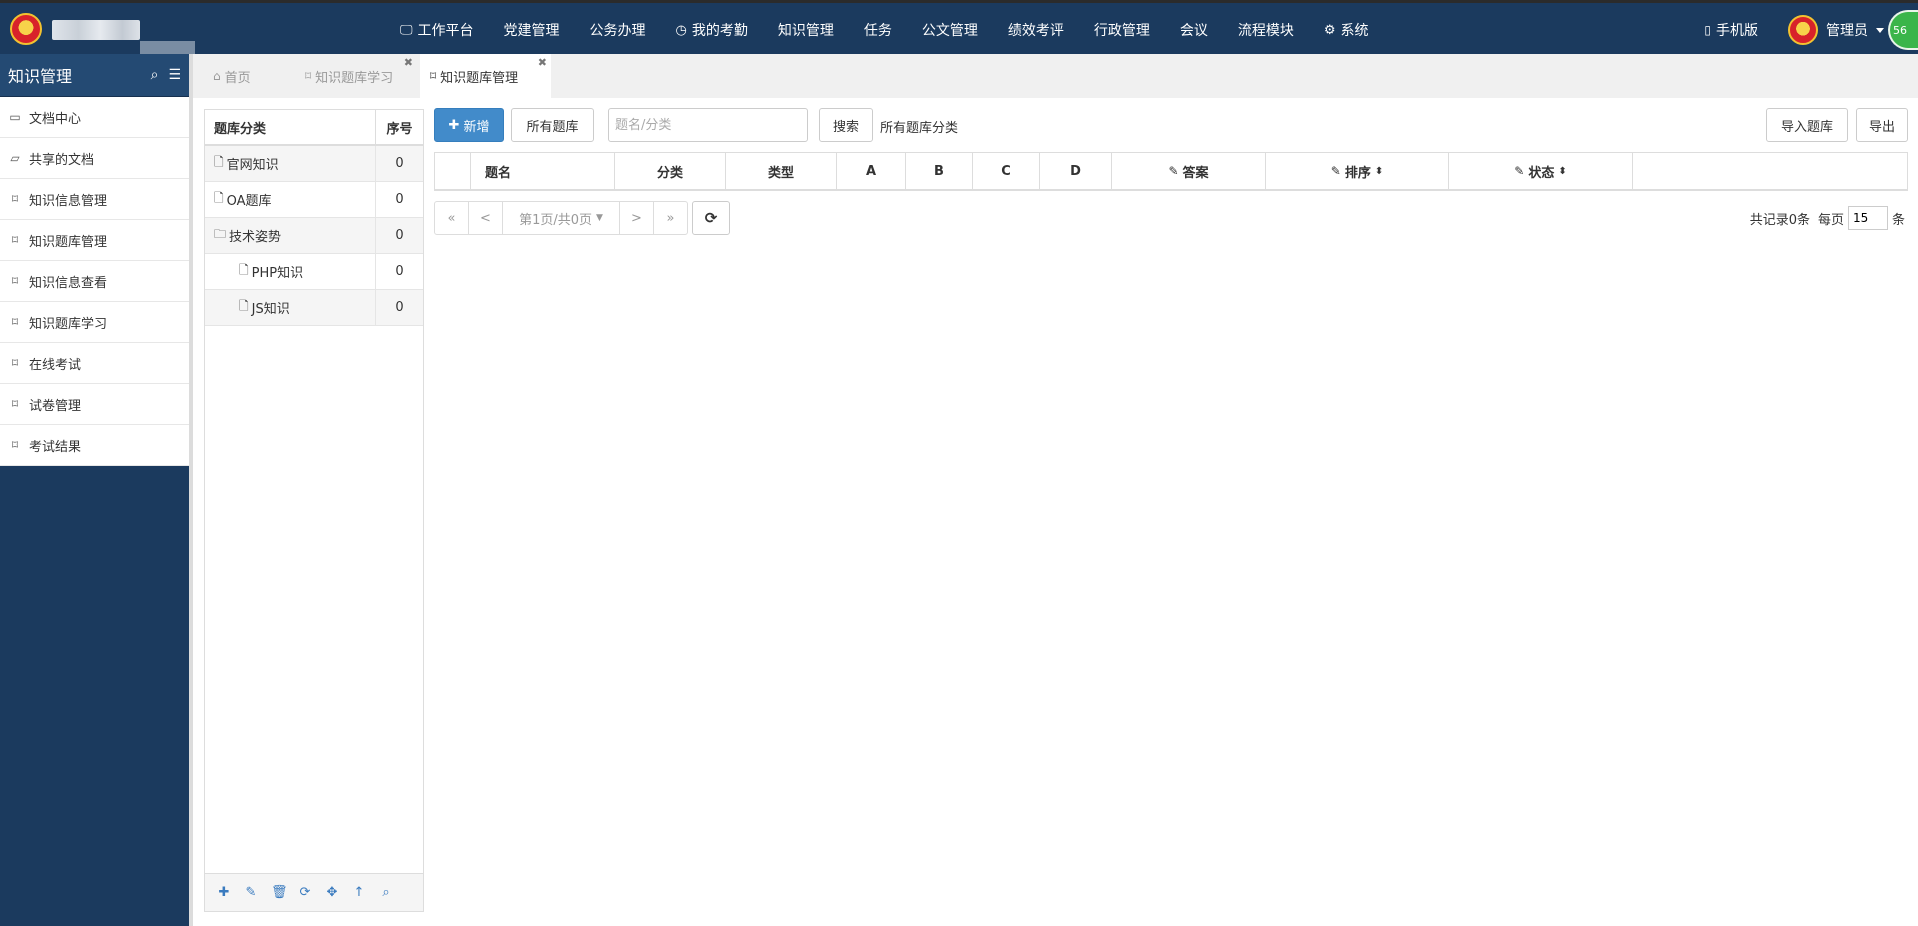  I want to click on nav-item-7: 绩效考评, so click(1036, 30).